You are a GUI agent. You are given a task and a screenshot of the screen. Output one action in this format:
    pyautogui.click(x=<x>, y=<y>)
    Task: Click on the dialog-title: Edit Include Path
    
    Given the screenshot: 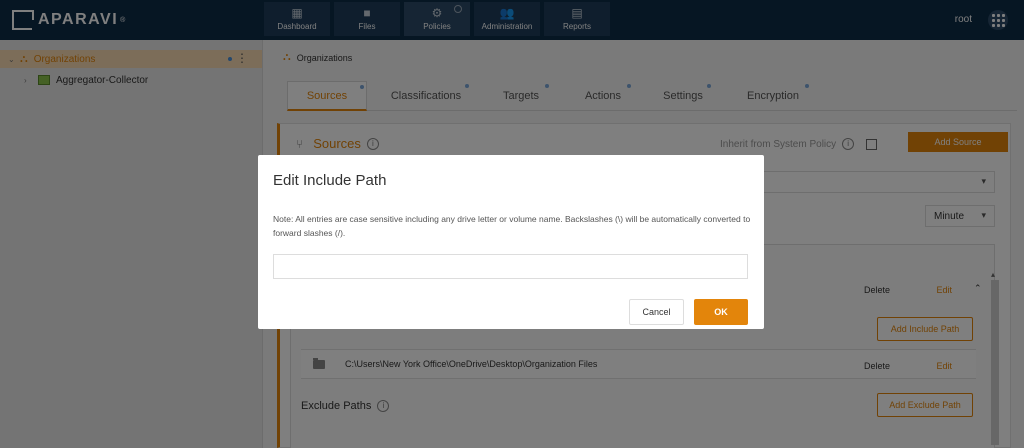 What is the action you would take?
    pyautogui.click(x=330, y=180)
    